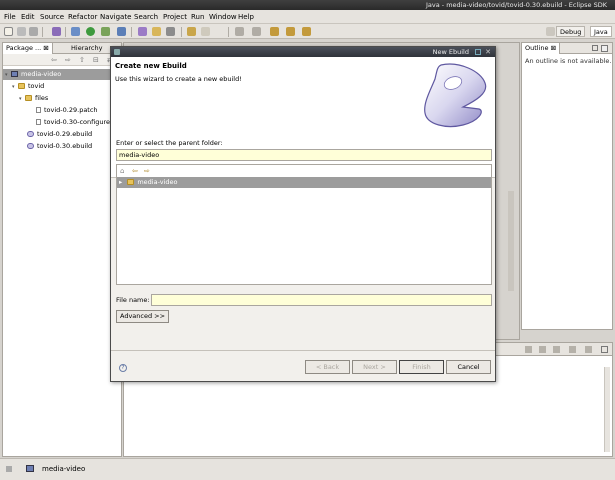 The width and height of the screenshot is (615, 480). Describe the element at coordinates (65, 146) in the screenshot. I see `tree-item-label: tovid-0.30.ebuild` at that location.